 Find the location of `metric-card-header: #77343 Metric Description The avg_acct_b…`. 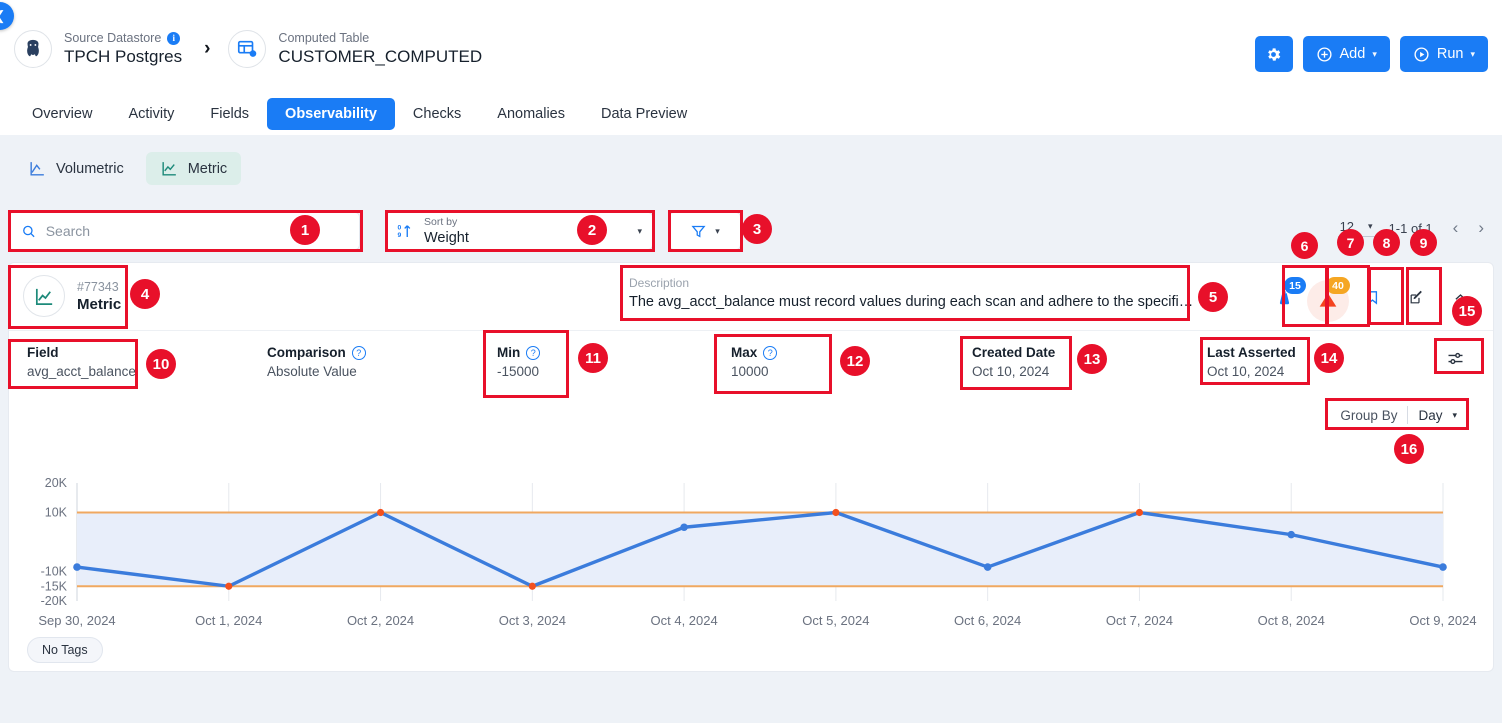

metric-card-header: #77343 Metric Description The avg_acct_b… is located at coordinates (751, 297).